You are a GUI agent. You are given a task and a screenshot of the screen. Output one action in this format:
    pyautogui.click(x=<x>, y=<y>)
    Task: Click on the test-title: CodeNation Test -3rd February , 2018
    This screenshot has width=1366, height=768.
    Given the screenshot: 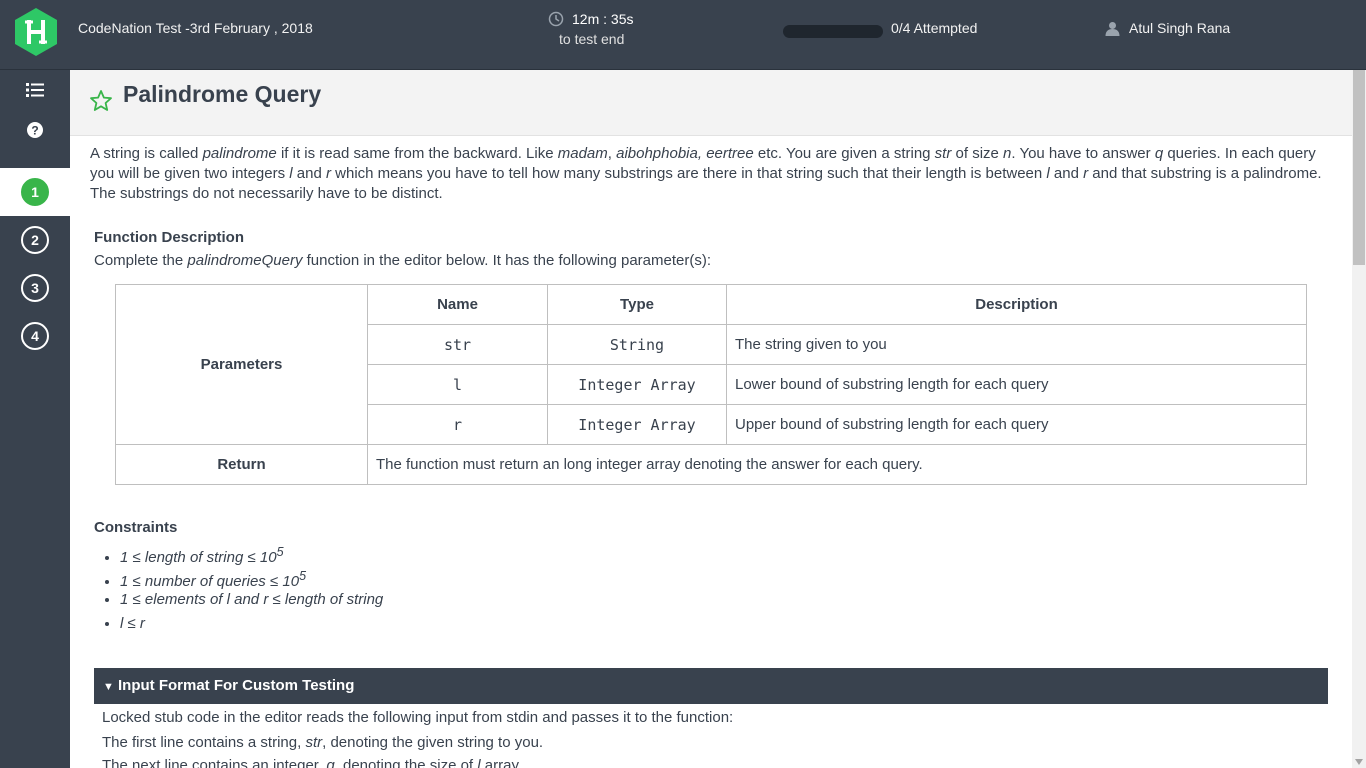 What is the action you would take?
    pyautogui.click(x=195, y=28)
    